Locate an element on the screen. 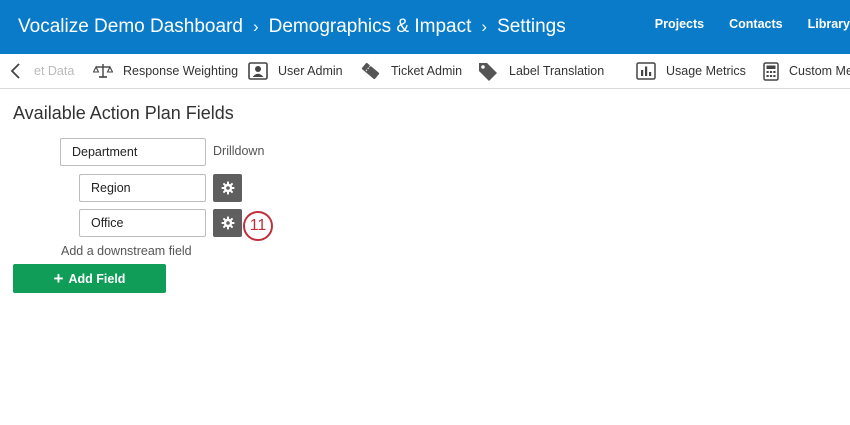 The width and height of the screenshot is (850, 425). nav-library: Library is located at coordinates (829, 24).